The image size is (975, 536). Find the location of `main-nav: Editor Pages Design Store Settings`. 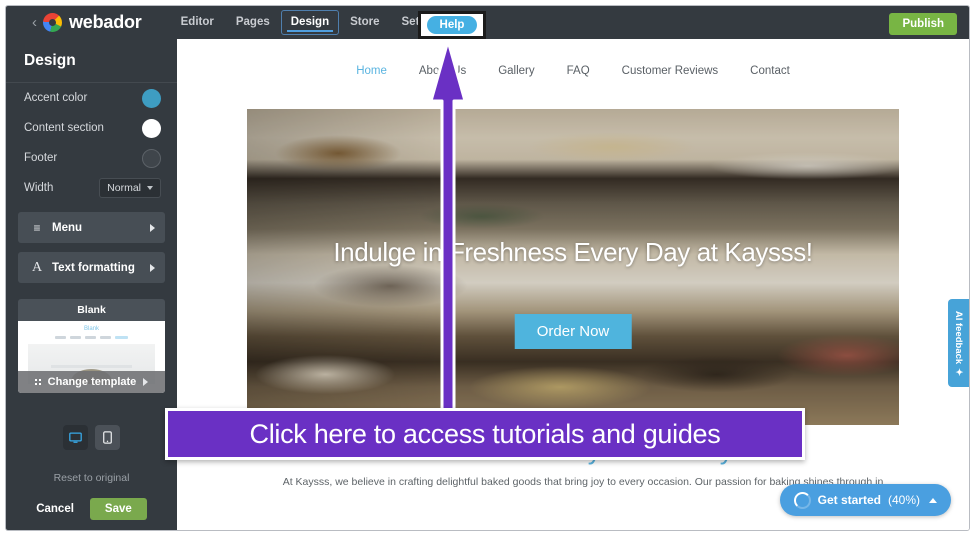

main-nav: Editor Pages Design Store Settings is located at coordinates (314, 22).